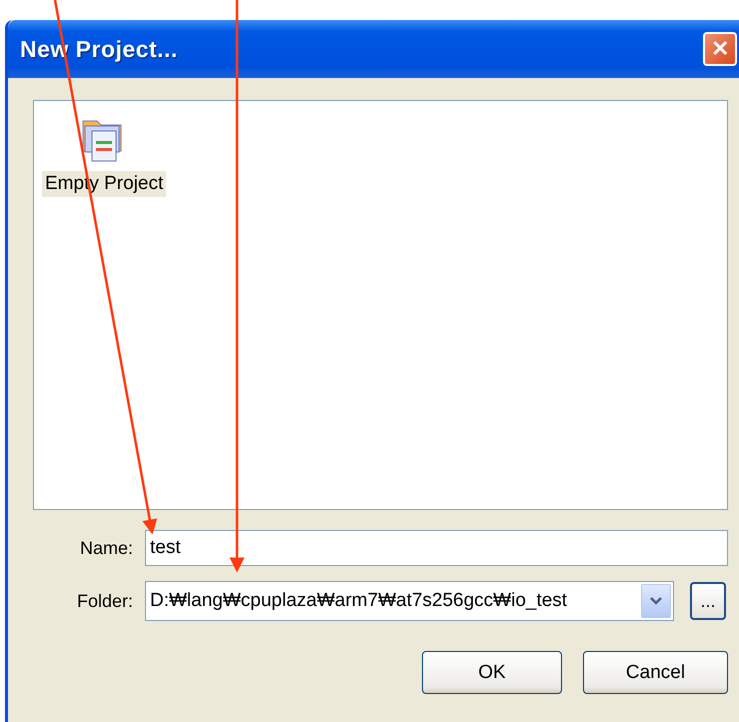 This screenshot has width=739, height=722. I want to click on folder-dropdown: D:₩lang₩cpuplaza₩arm7₩at7s256gcc₩io_test, so click(409, 601).